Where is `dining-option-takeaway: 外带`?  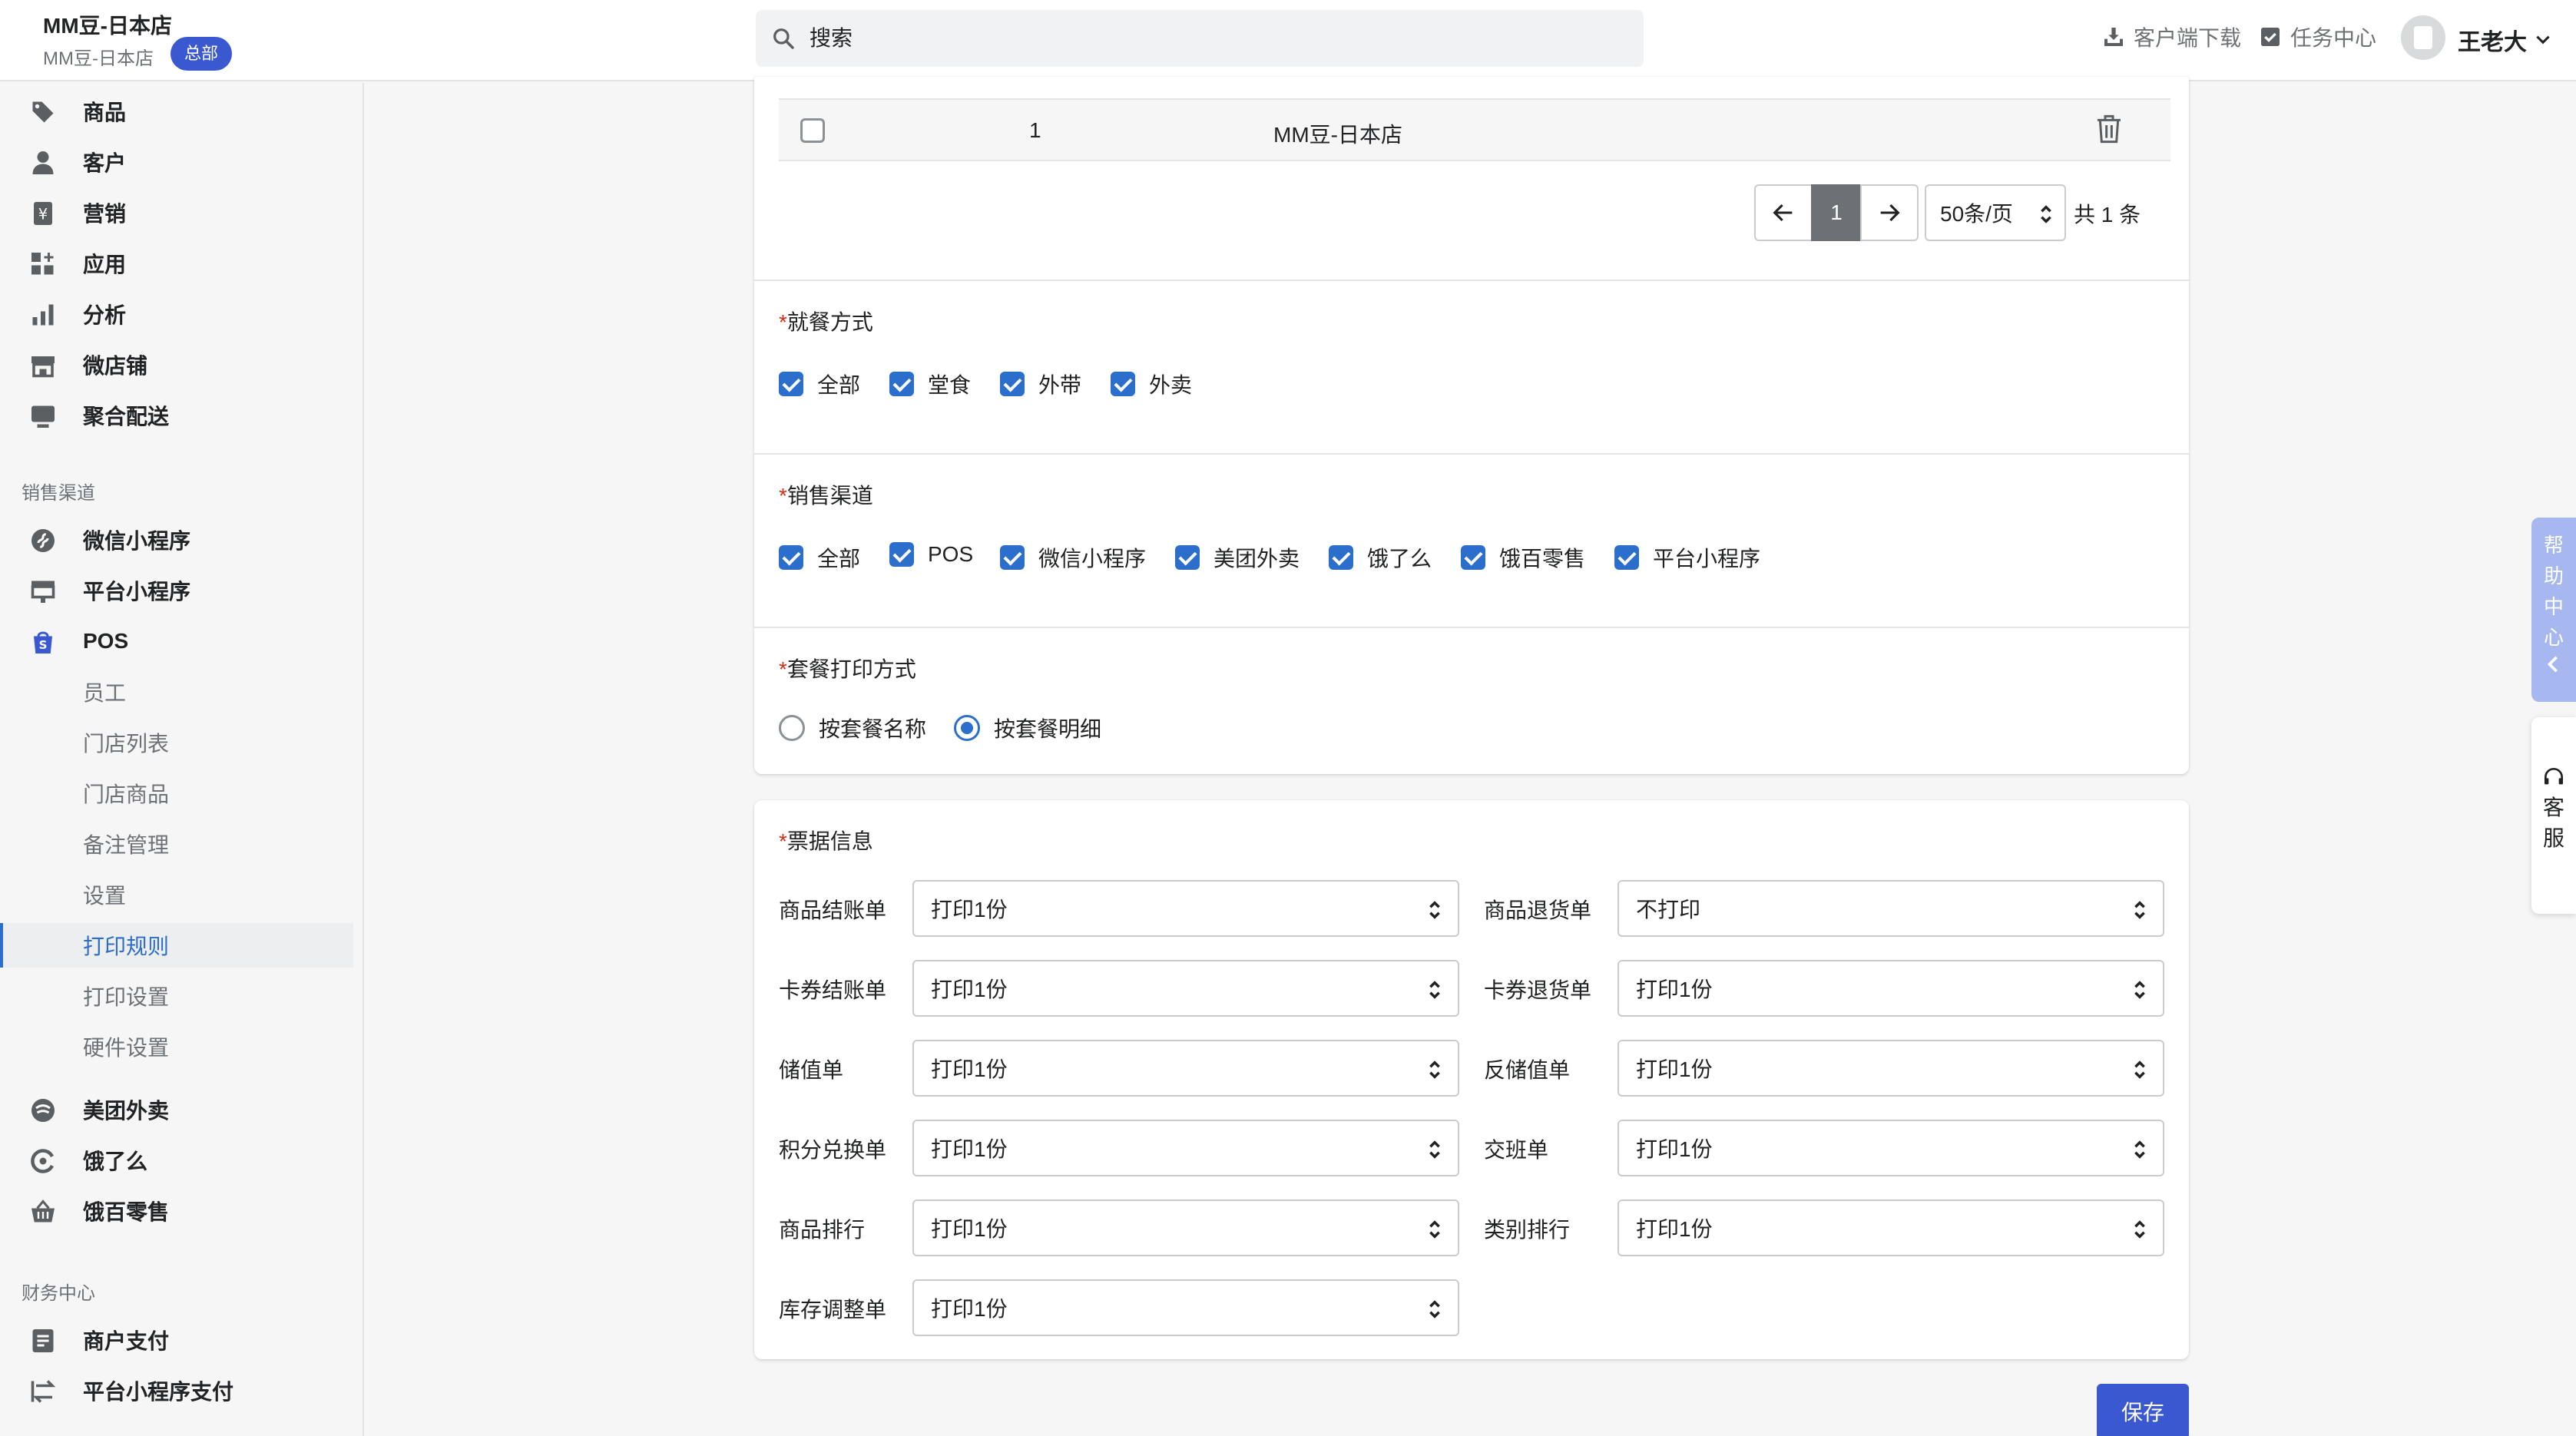 dining-option-takeaway: 外带 is located at coordinates (1040, 384).